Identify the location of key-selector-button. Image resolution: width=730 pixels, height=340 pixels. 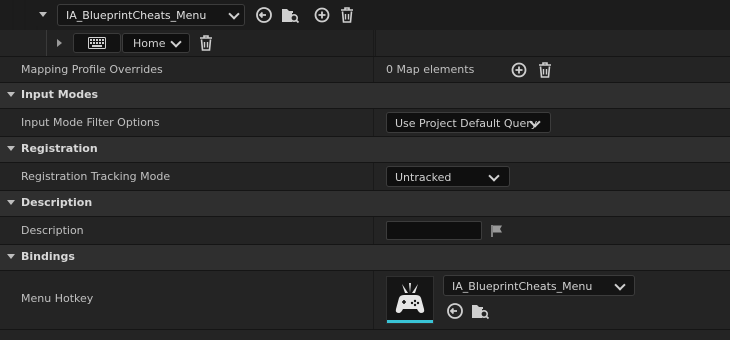
(97, 43).